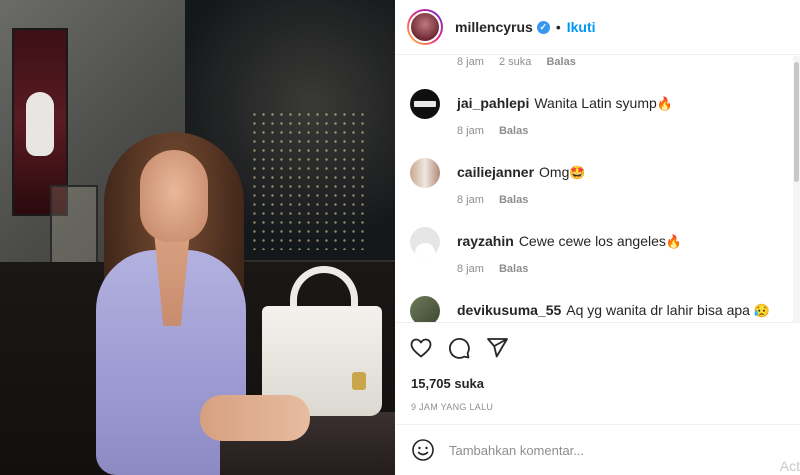 The image size is (800, 475). I want to click on author-avatar-image, so click(425, 27).